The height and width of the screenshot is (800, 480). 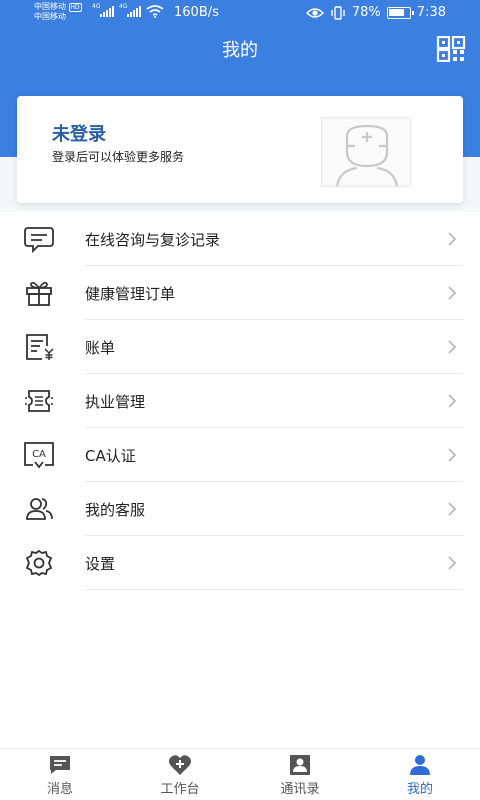 I want to click on users-icon, so click(x=39, y=509).